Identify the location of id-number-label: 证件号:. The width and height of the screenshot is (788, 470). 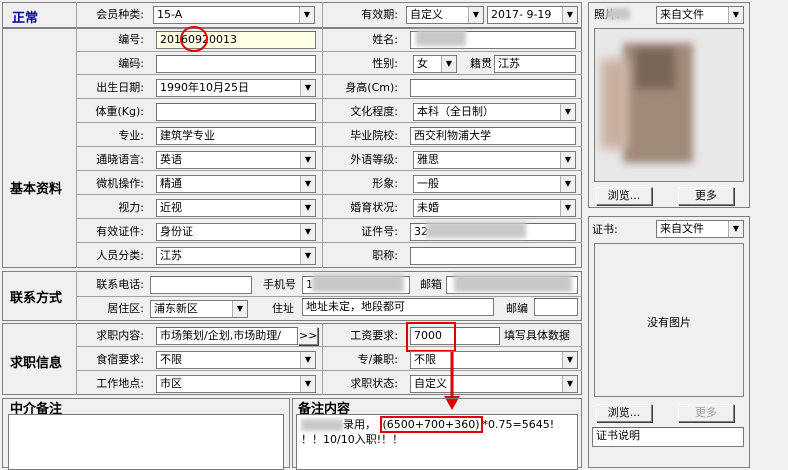
(379, 231).